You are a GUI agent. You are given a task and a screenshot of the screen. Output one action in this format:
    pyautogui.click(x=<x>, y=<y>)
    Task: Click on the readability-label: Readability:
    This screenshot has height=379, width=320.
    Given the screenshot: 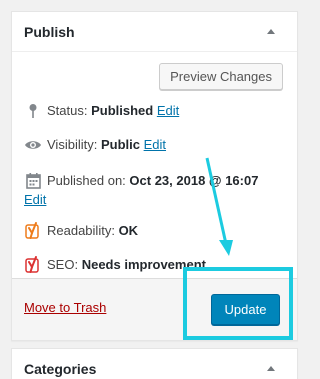 What is the action you would take?
    pyautogui.click(x=81, y=230)
    